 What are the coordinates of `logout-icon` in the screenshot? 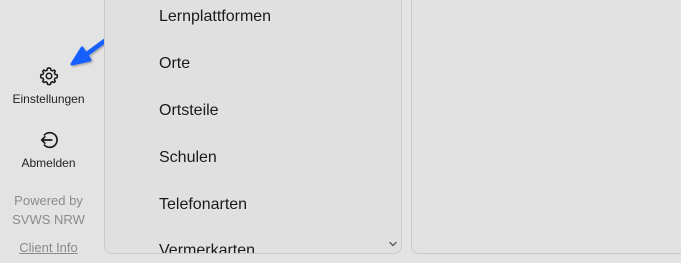 It's located at (49, 140).